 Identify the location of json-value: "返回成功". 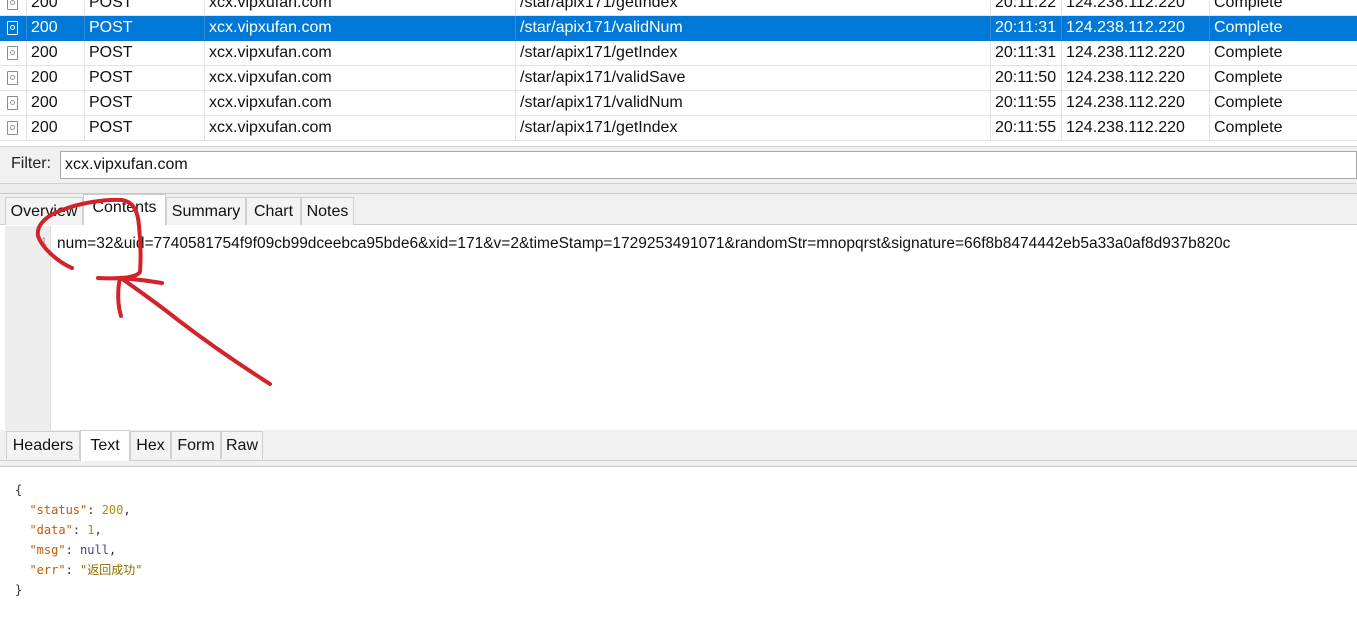
(111, 570).